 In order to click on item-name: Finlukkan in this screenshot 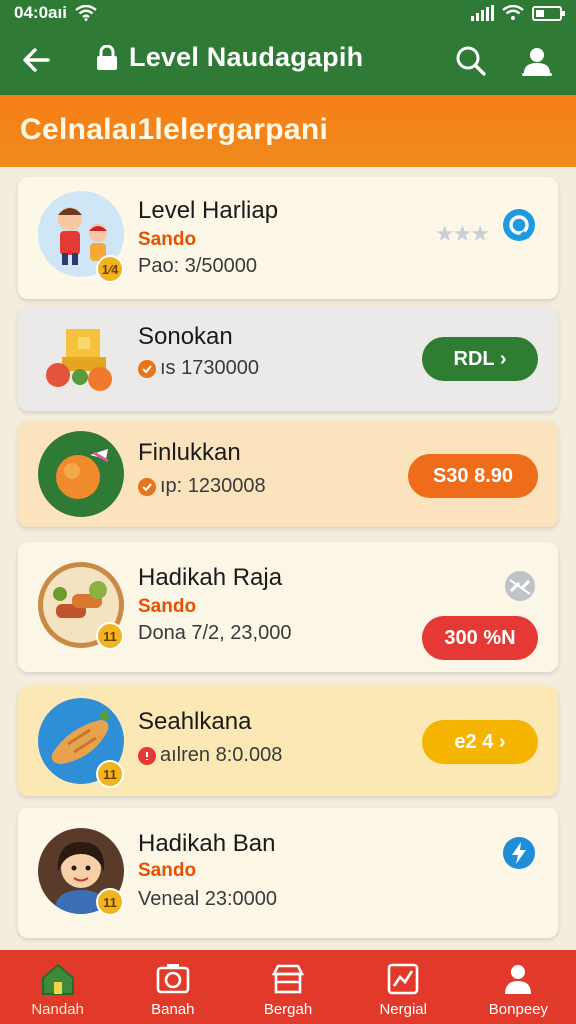, I will do `click(189, 452)`.